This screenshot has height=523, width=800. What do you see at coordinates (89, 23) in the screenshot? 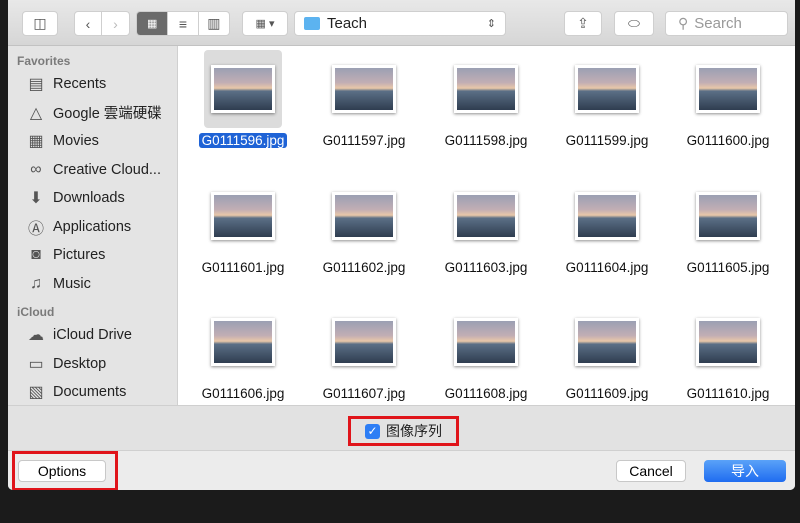
I see `back-button: ‹` at bounding box center [89, 23].